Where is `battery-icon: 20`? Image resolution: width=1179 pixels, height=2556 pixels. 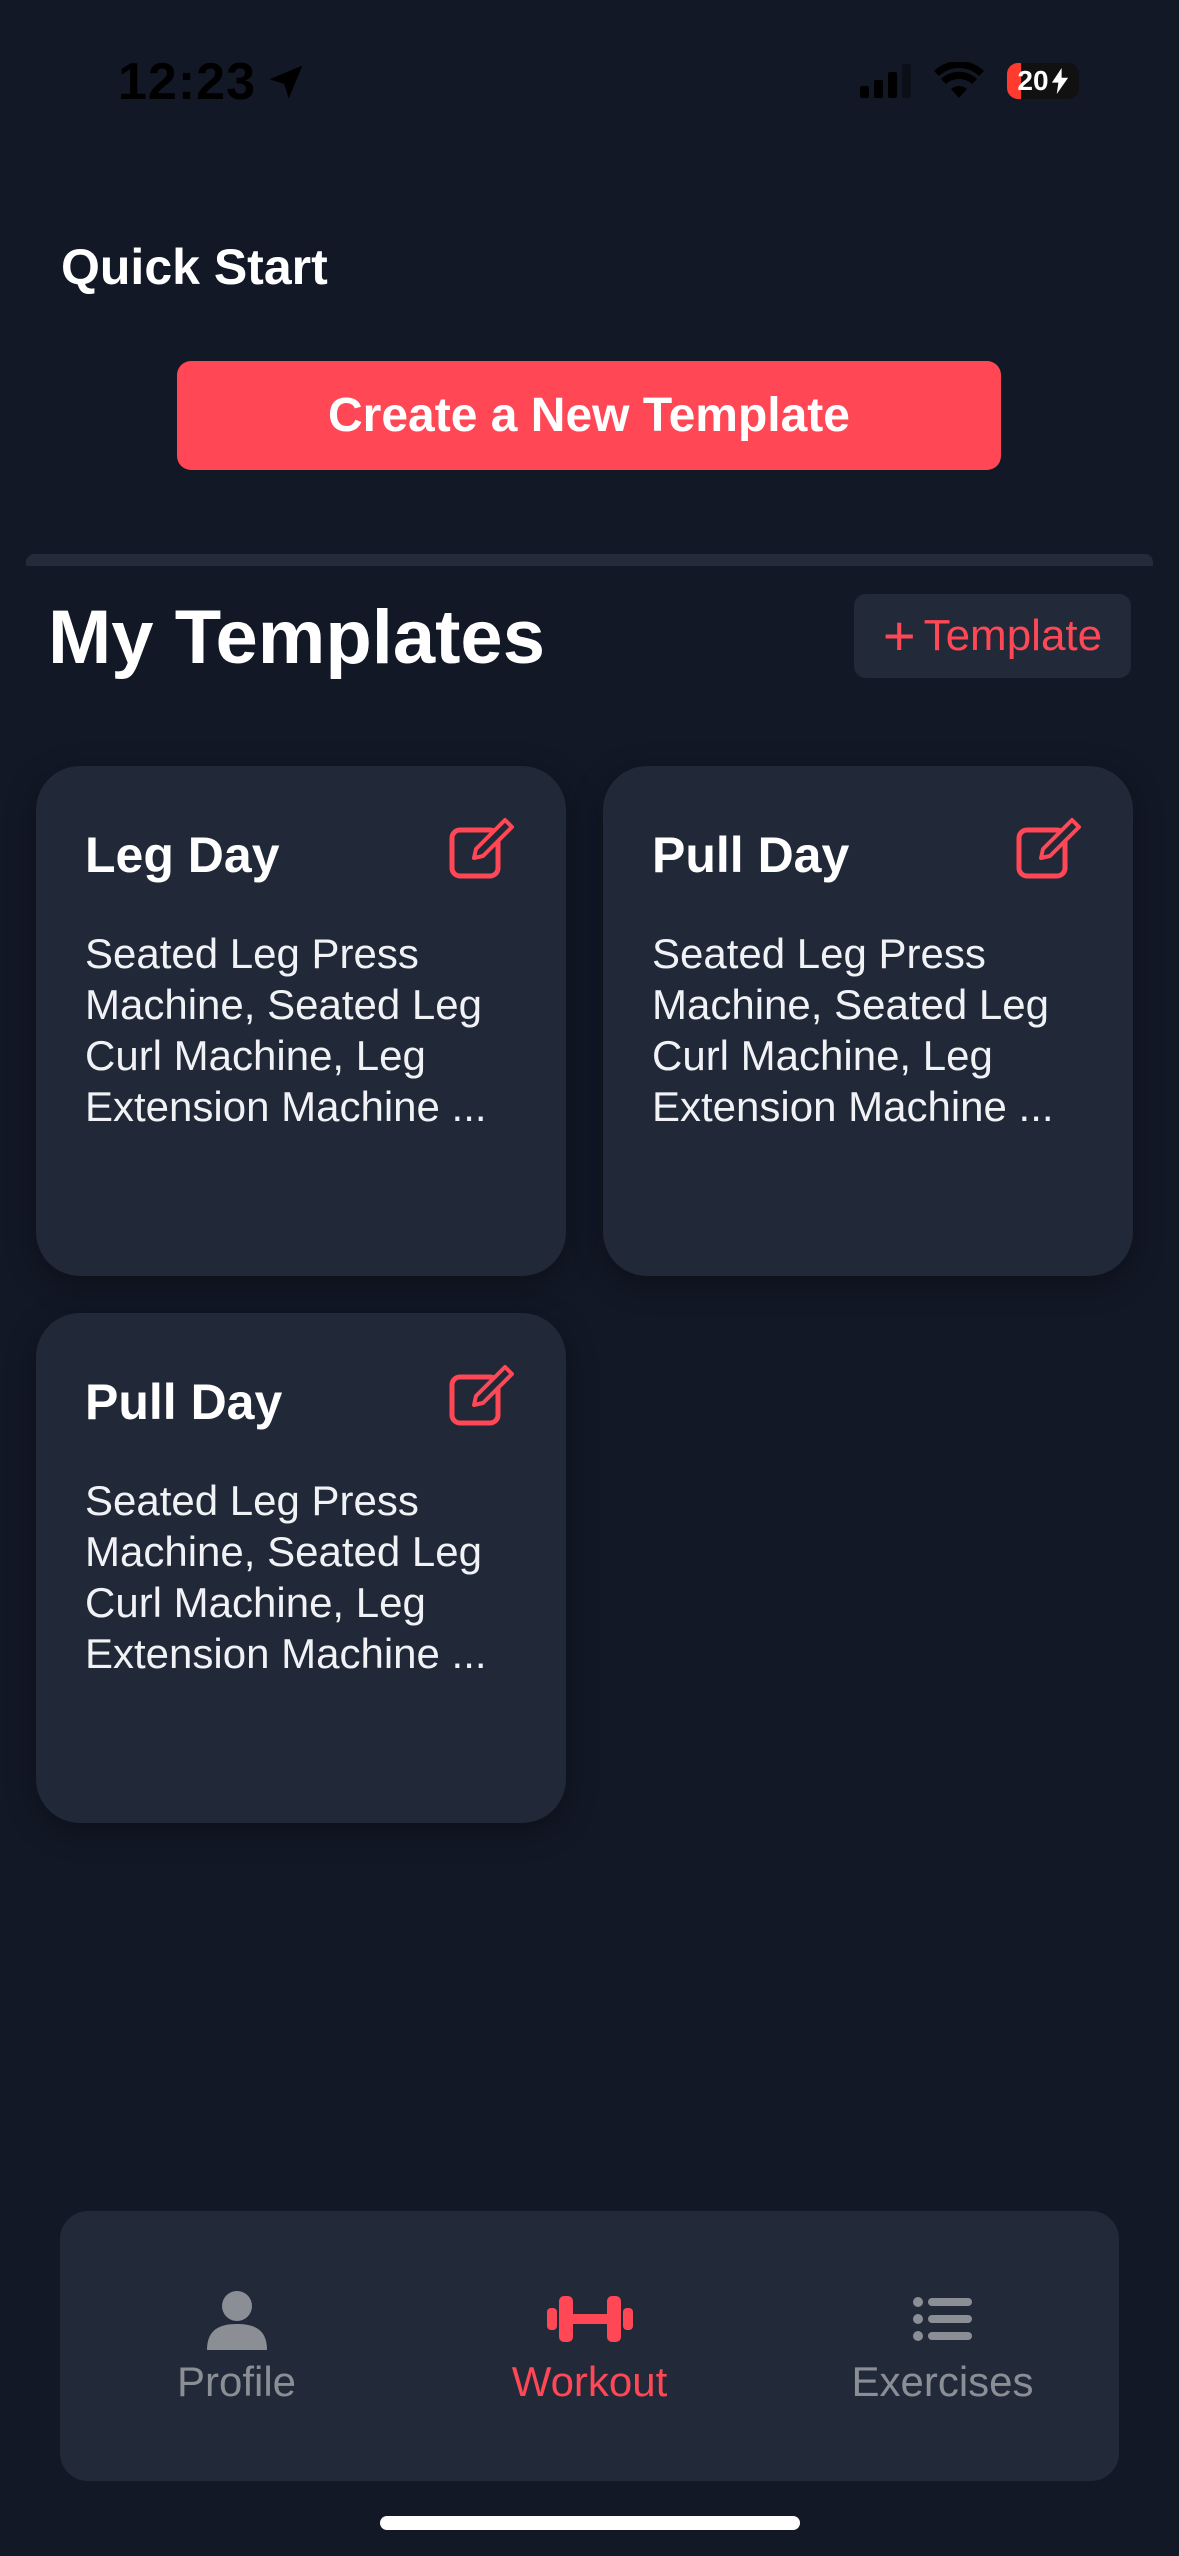 battery-icon: 20 is located at coordinates (1043, 81).